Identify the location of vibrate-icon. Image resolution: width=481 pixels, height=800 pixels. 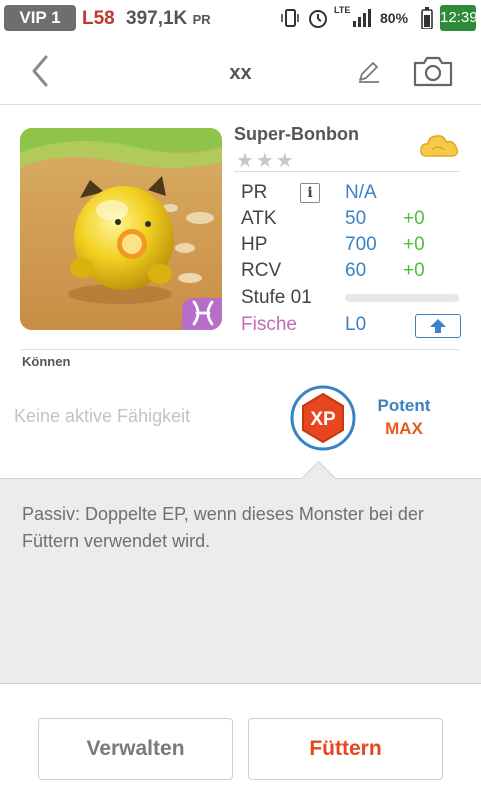
(290, 18).